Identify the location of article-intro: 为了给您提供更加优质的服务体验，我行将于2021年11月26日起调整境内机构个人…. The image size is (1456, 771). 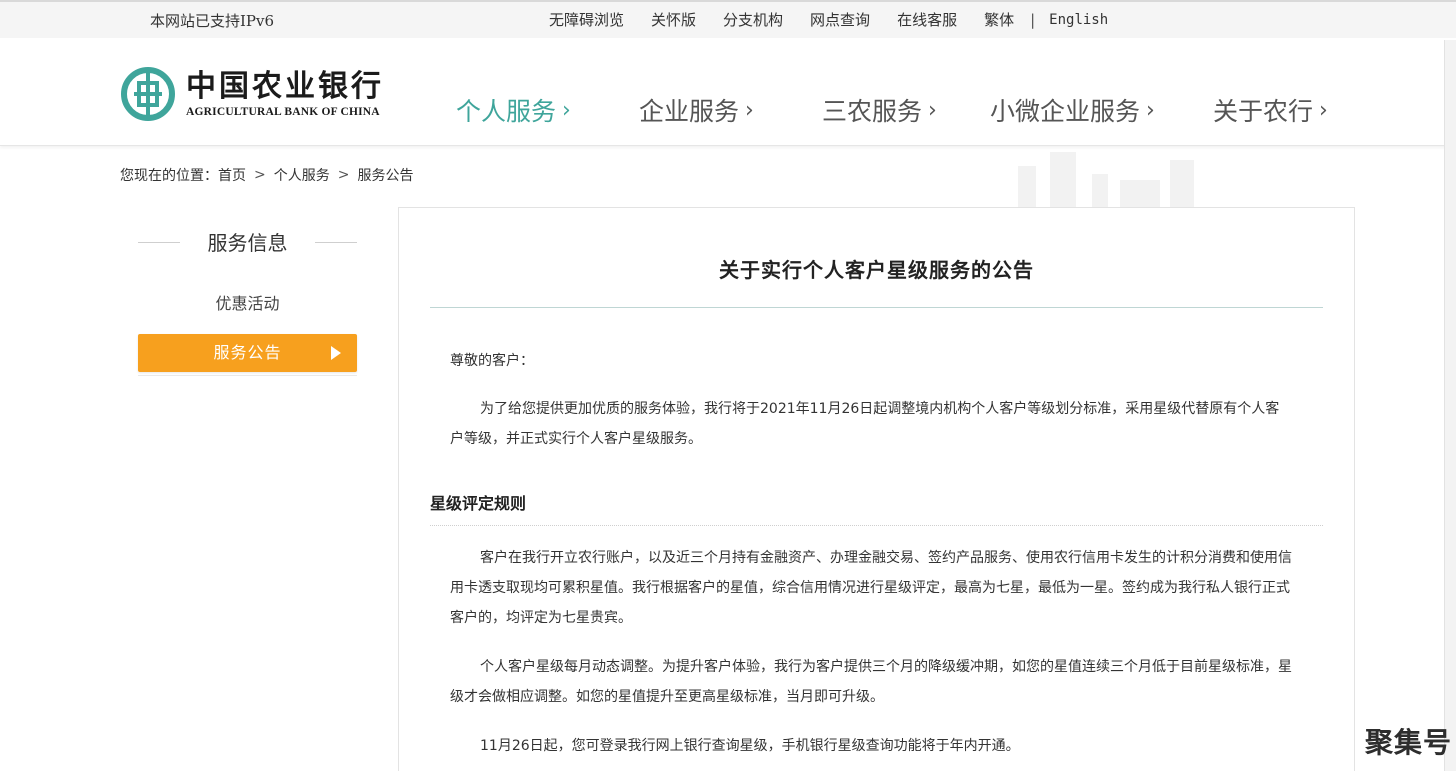
(865, 424).